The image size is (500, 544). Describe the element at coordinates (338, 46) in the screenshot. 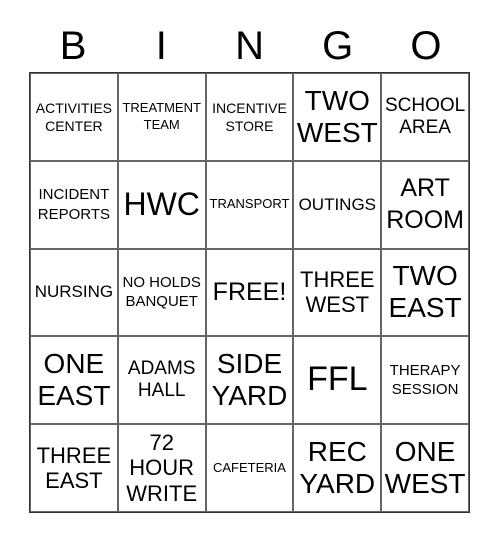

I see `header-letter-g: G` at that location.